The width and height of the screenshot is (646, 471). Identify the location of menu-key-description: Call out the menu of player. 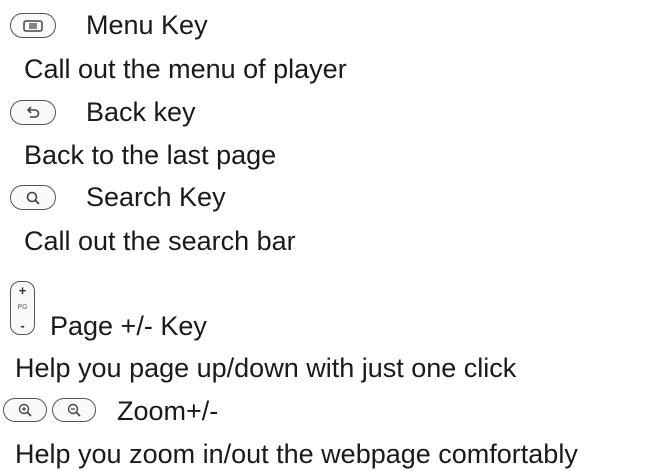
(185, 69).